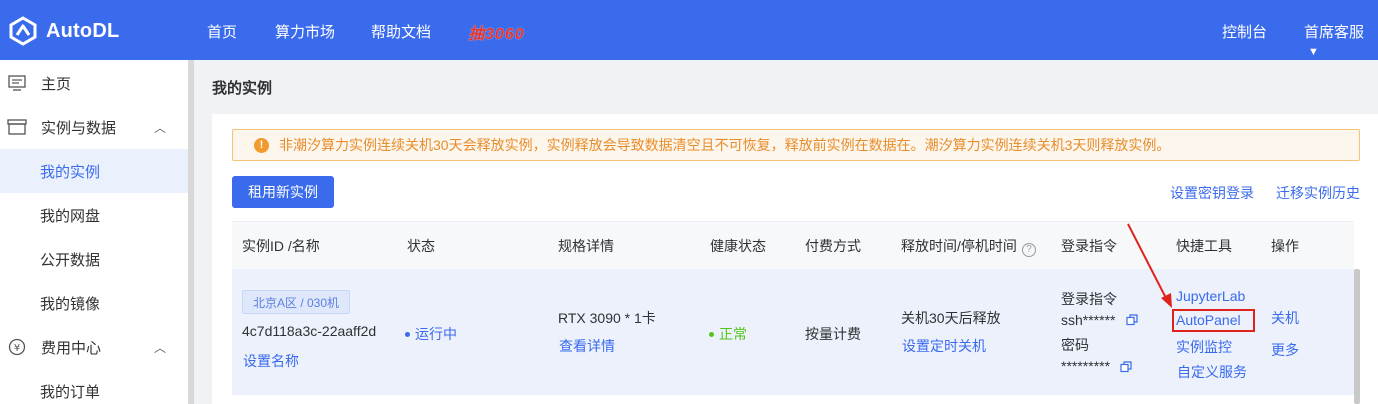 Image resolution: width=1378 pixels, height=404 pixels. What do you see at coordinates (1204, 347) in the screenshot?
I see `instance-monitor-link: 实例监控` at bounding box center [1204, 347].